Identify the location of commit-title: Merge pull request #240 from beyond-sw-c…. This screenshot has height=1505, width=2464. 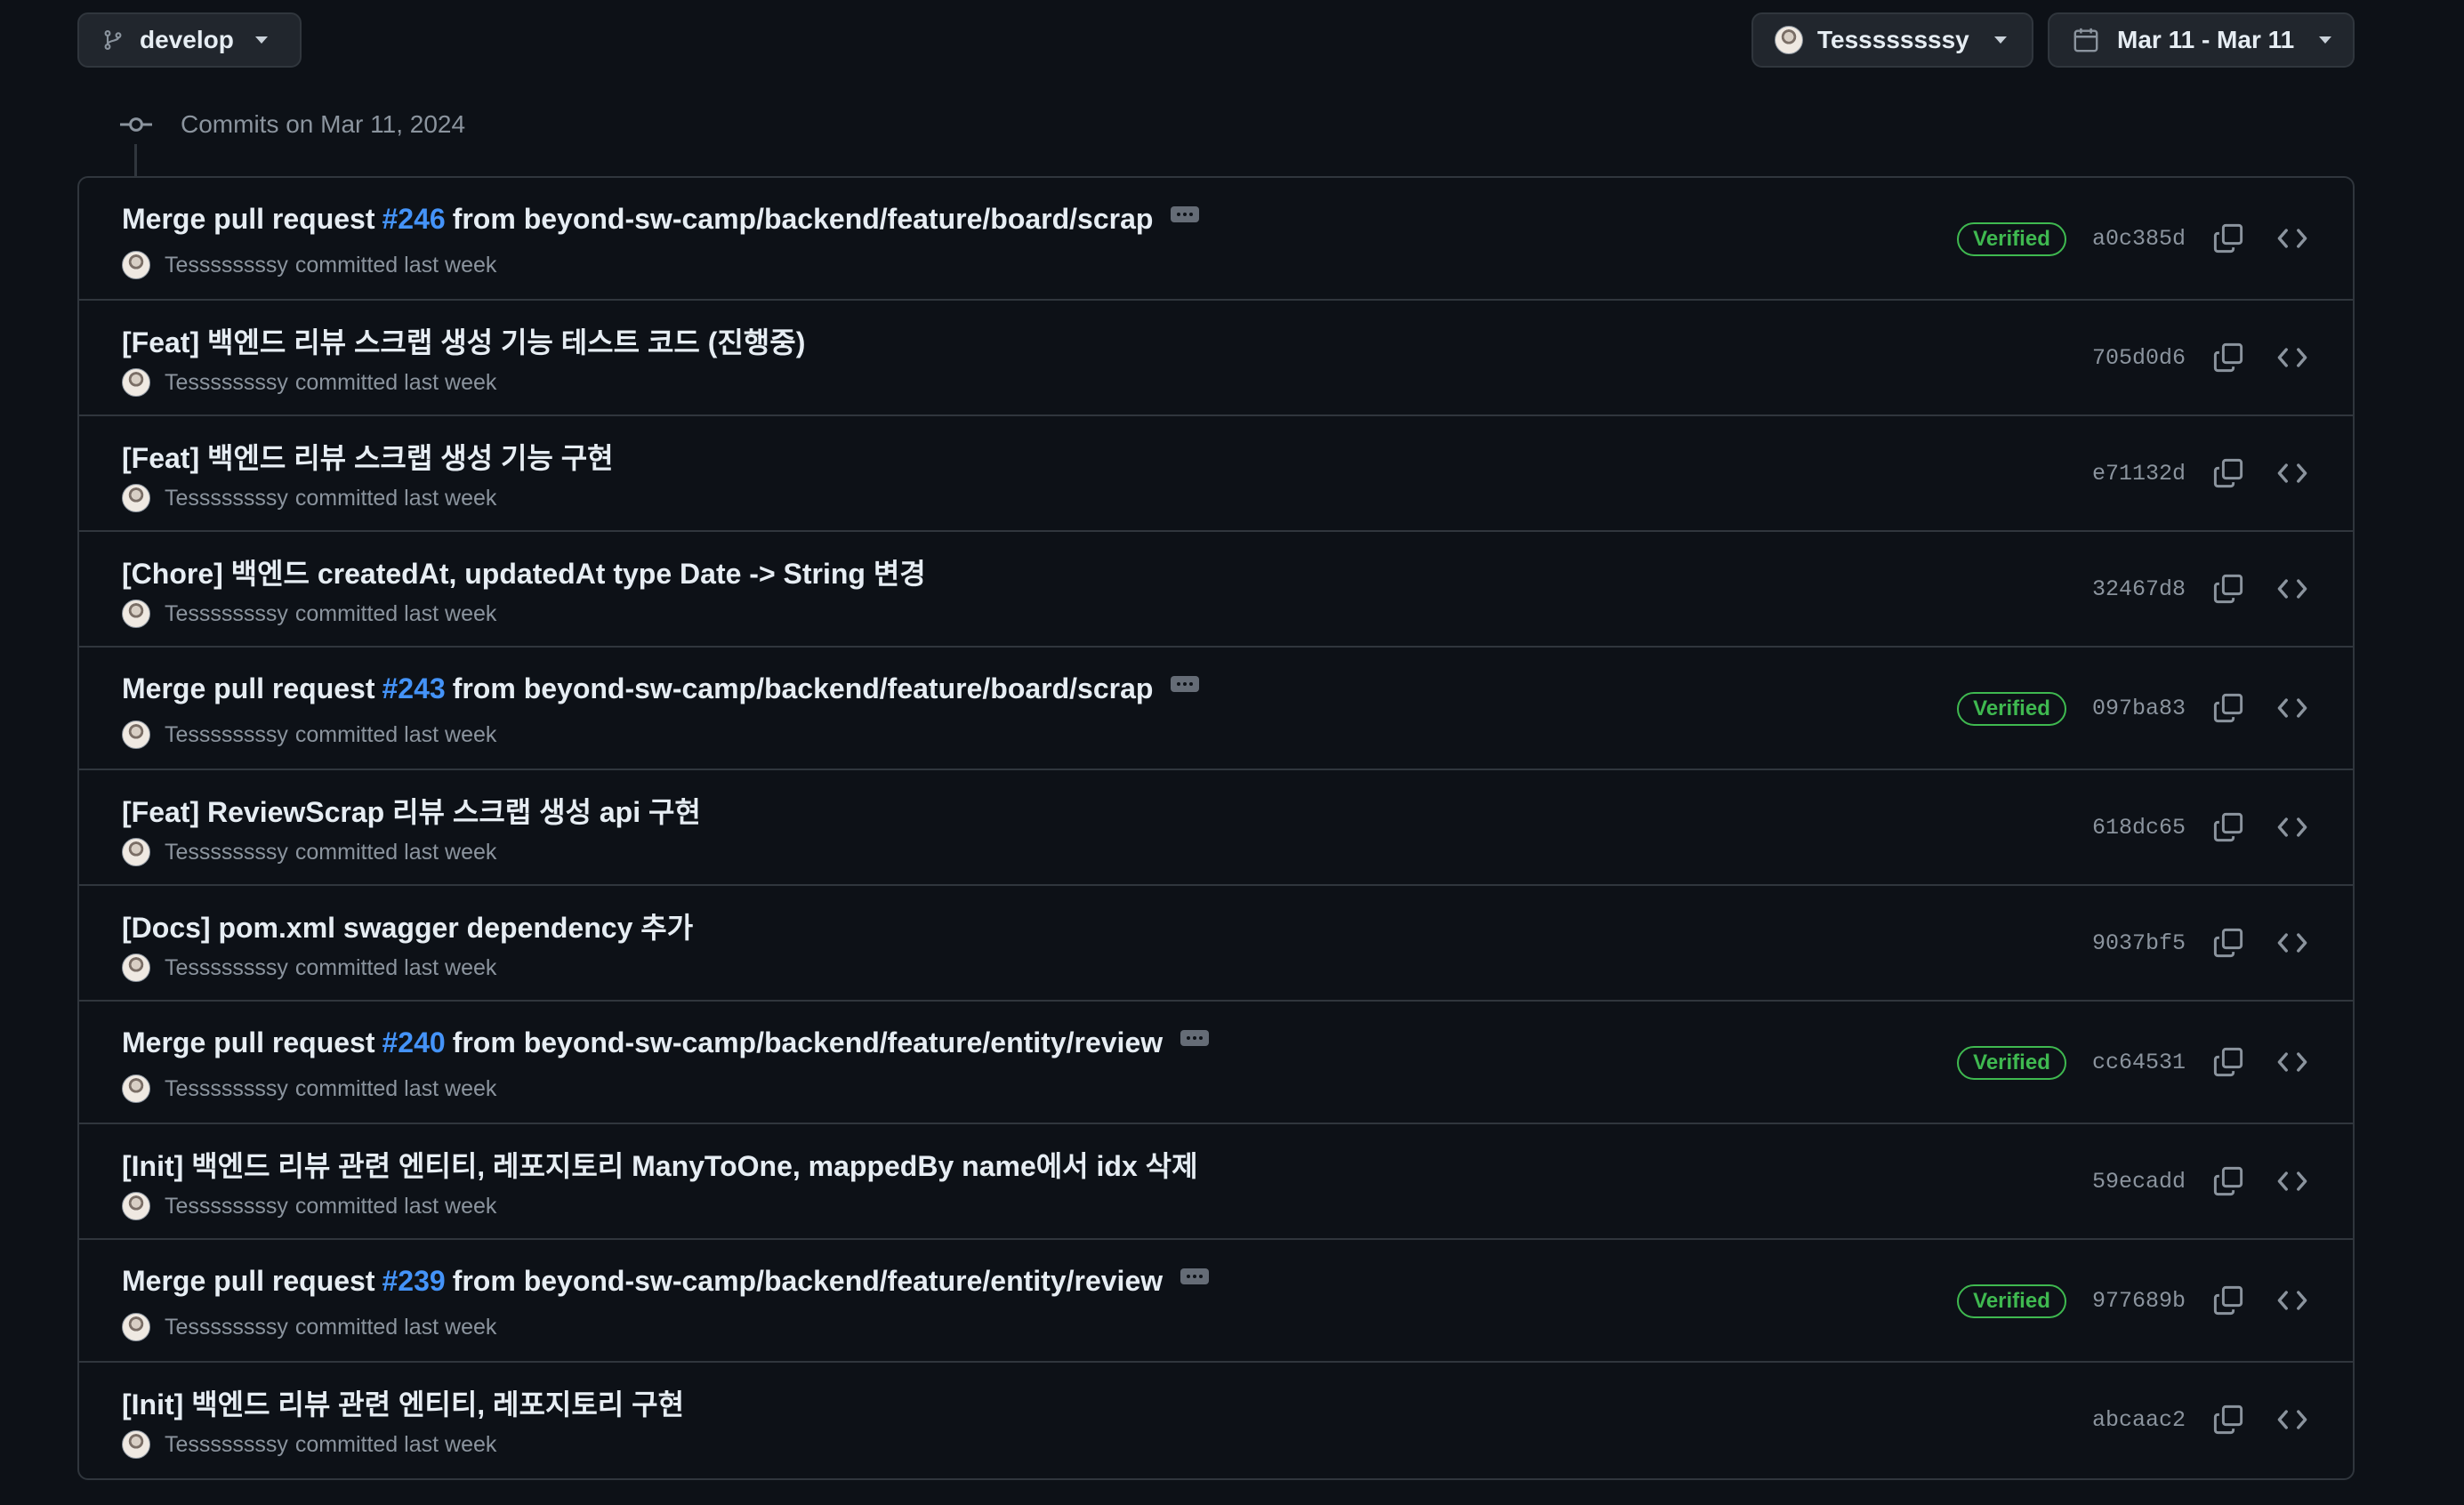
(666, 1042).